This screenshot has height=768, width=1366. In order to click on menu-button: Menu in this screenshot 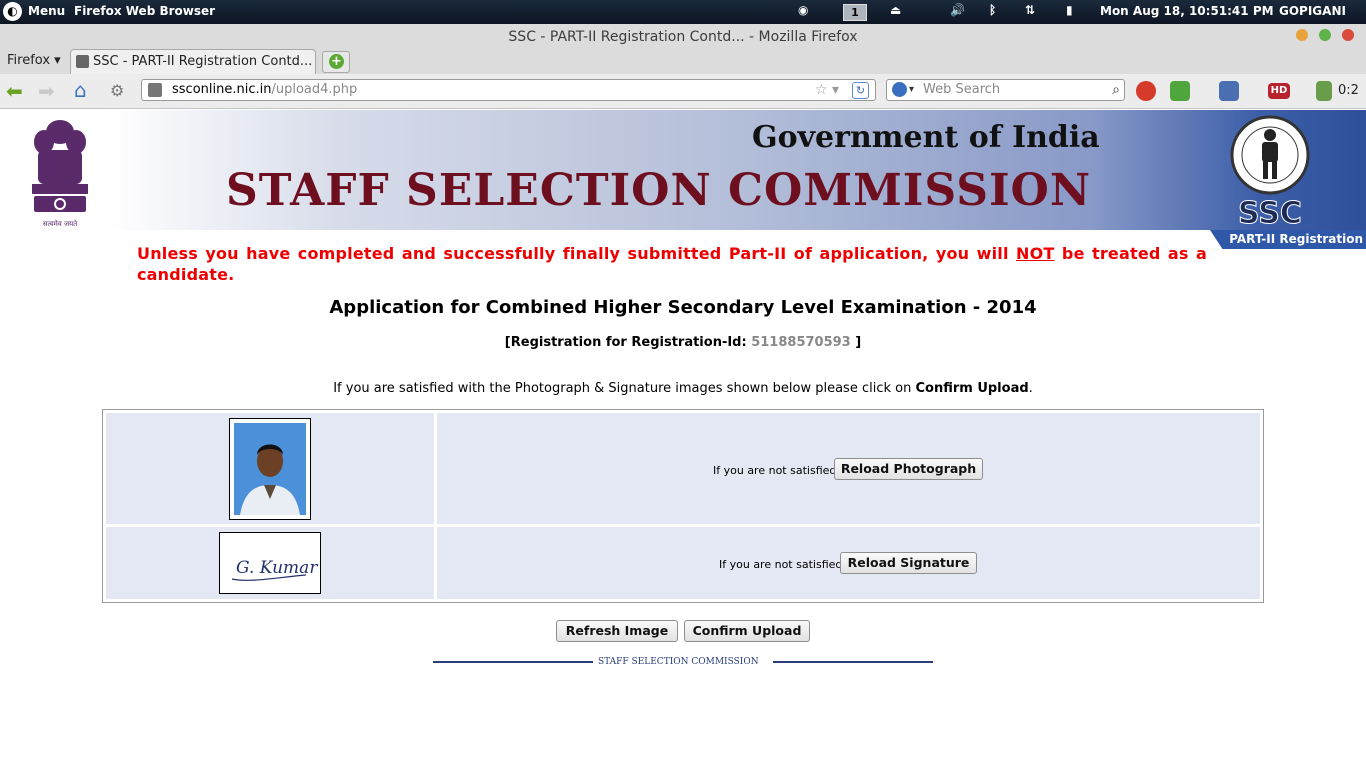, I will do `click(46, 11)`.